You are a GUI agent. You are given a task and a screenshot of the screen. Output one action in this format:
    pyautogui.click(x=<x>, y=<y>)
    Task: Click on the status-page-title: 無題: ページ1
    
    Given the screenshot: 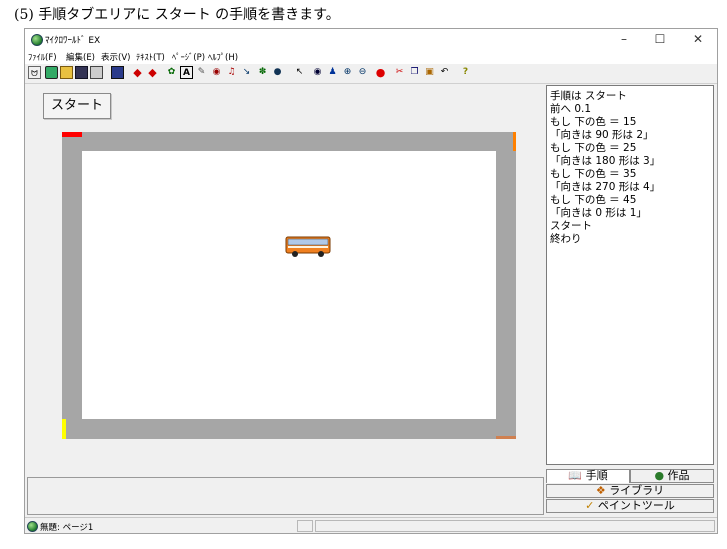 What is the action you would take?
    pyautogui.click(x=67, y=528)
    